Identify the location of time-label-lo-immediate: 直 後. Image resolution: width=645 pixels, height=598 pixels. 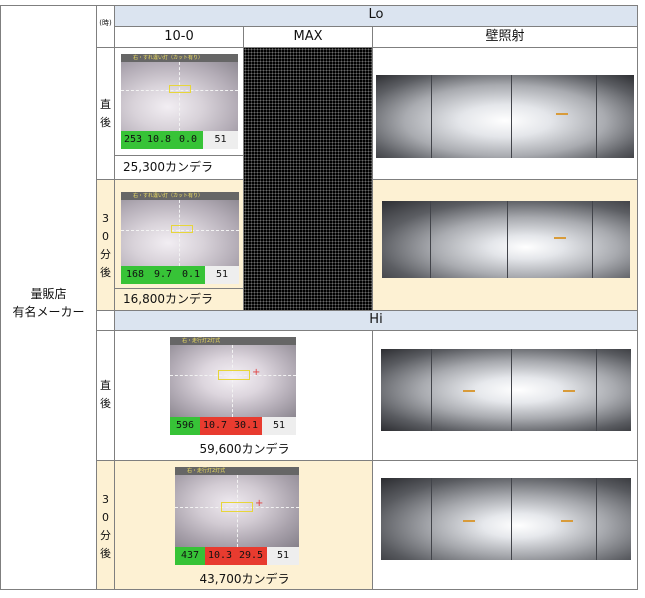
(105, 113).